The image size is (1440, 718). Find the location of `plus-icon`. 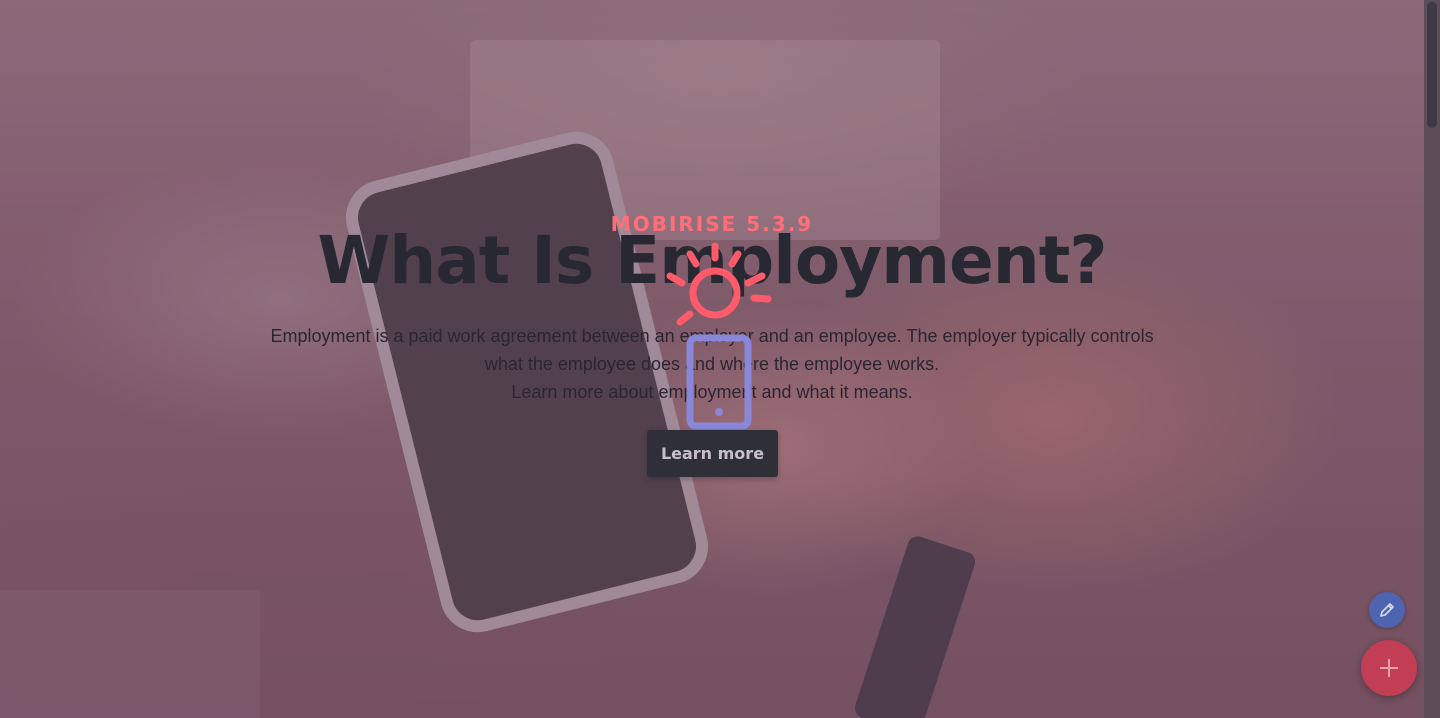

plus-icon is located at coordinates (1389, 668).